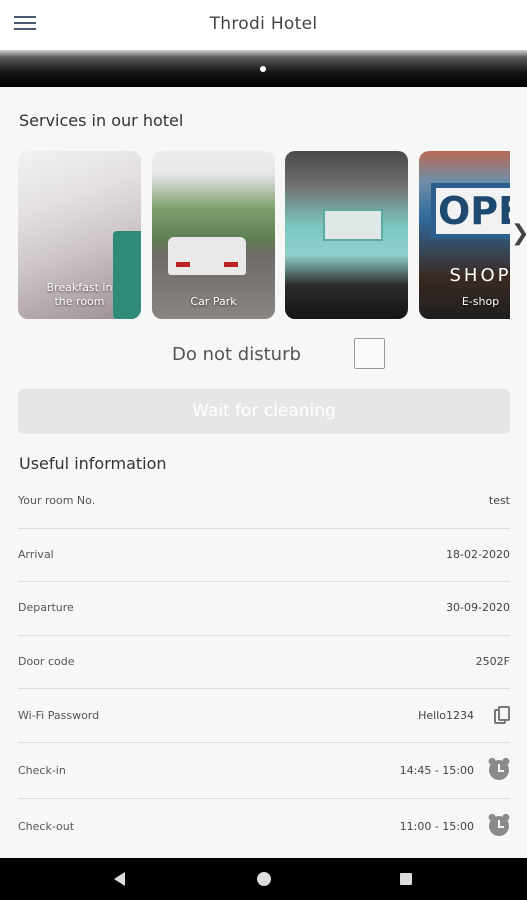 This screenshot has width=527, height=900. Describe the element at coordinates (93, 463) in the screenshot. I see `useful-info-heading: Useful information` at that location.